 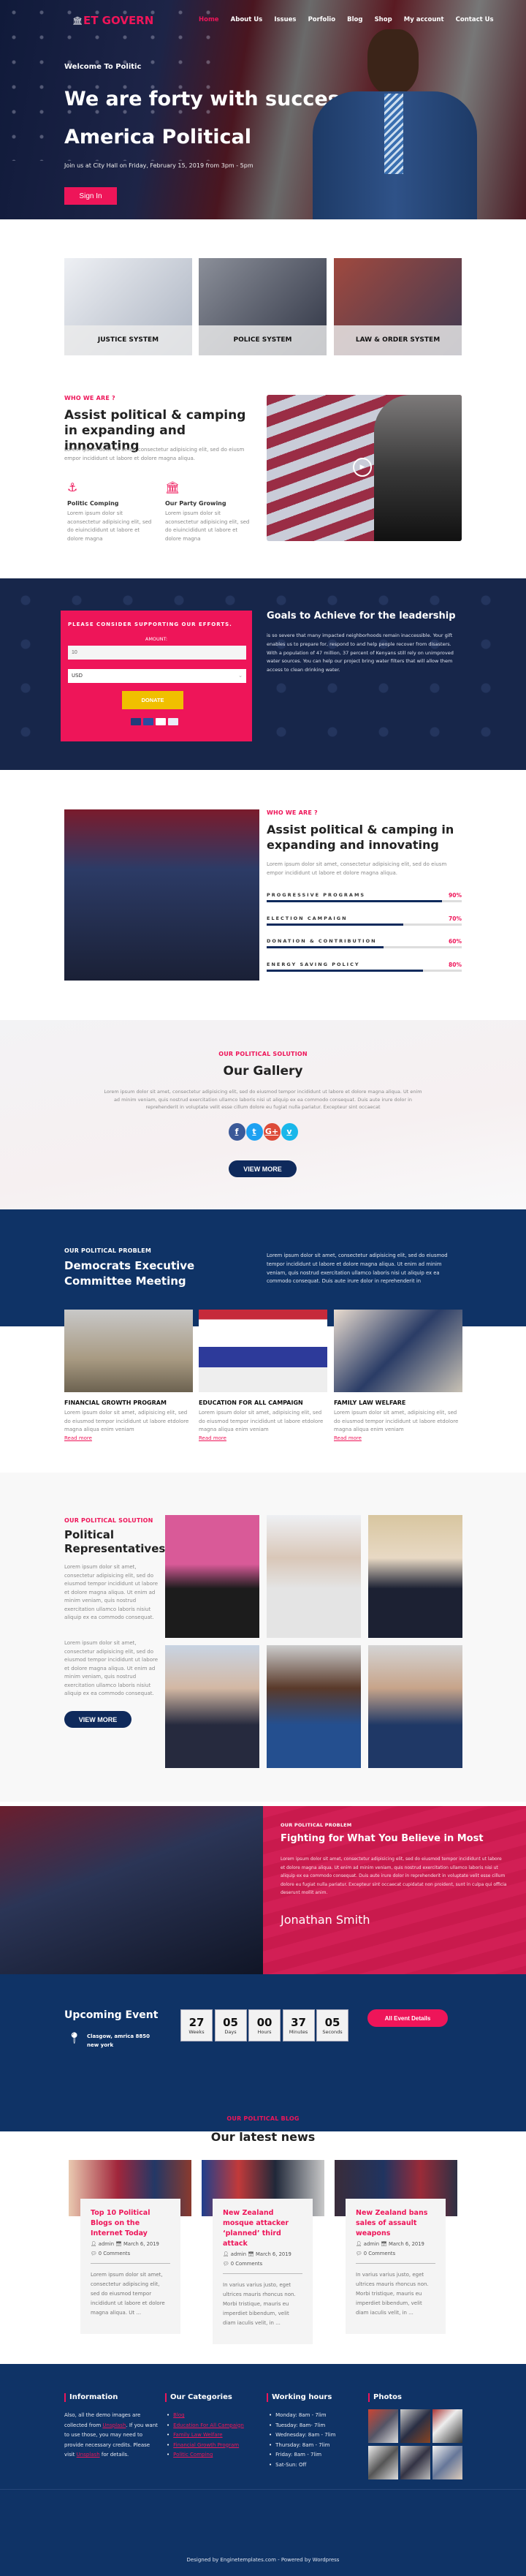 What do you see at coordinates (178, 2415) in the screenshot?
I see `footer-category-link: Blog` at bounding box center [178, 2415].